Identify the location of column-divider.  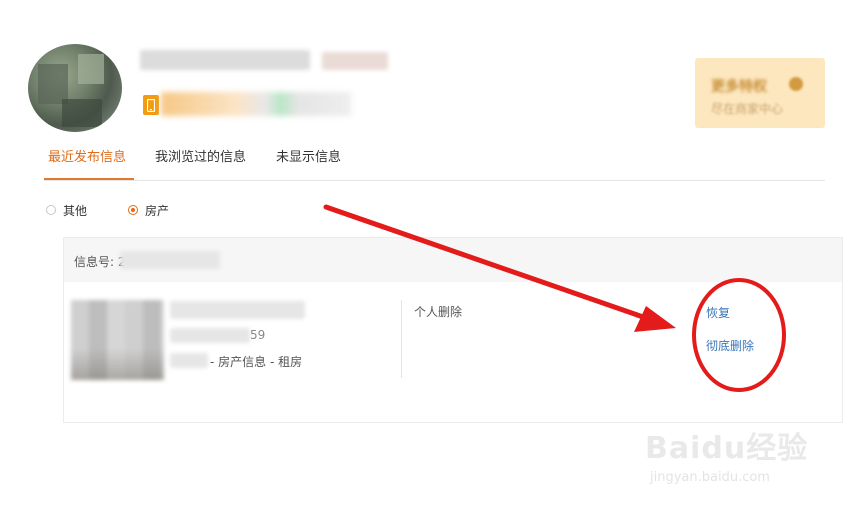
(401, 339).